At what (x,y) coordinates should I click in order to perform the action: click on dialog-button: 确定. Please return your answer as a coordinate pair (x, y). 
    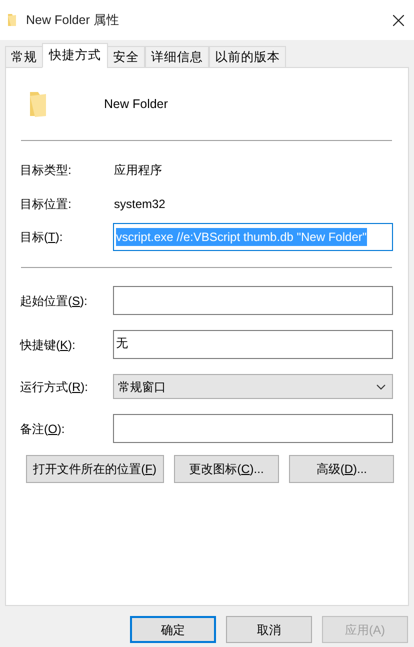
    Looking at the image, I should click on (173, 629).